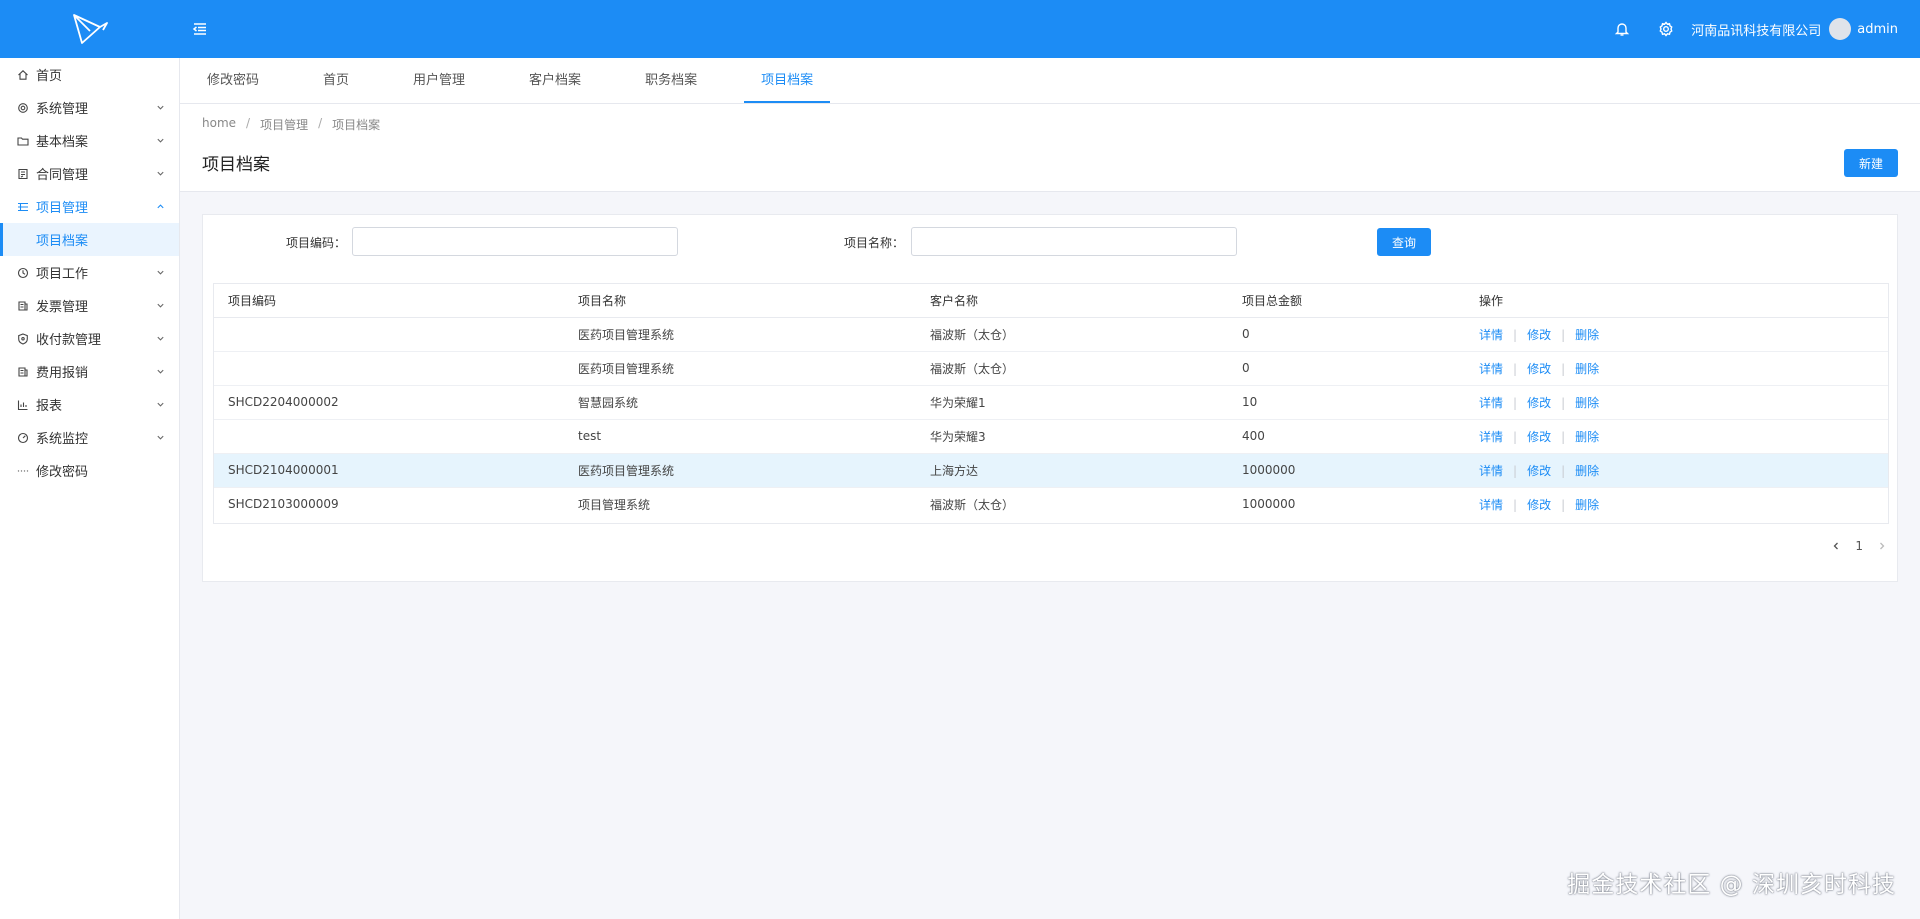 The width and height of the screenshot is (1920, 919). What do you see at coordinates (1622, 29) in the screenshot?
I see `notification-button` at bounding box center [1622, 29].